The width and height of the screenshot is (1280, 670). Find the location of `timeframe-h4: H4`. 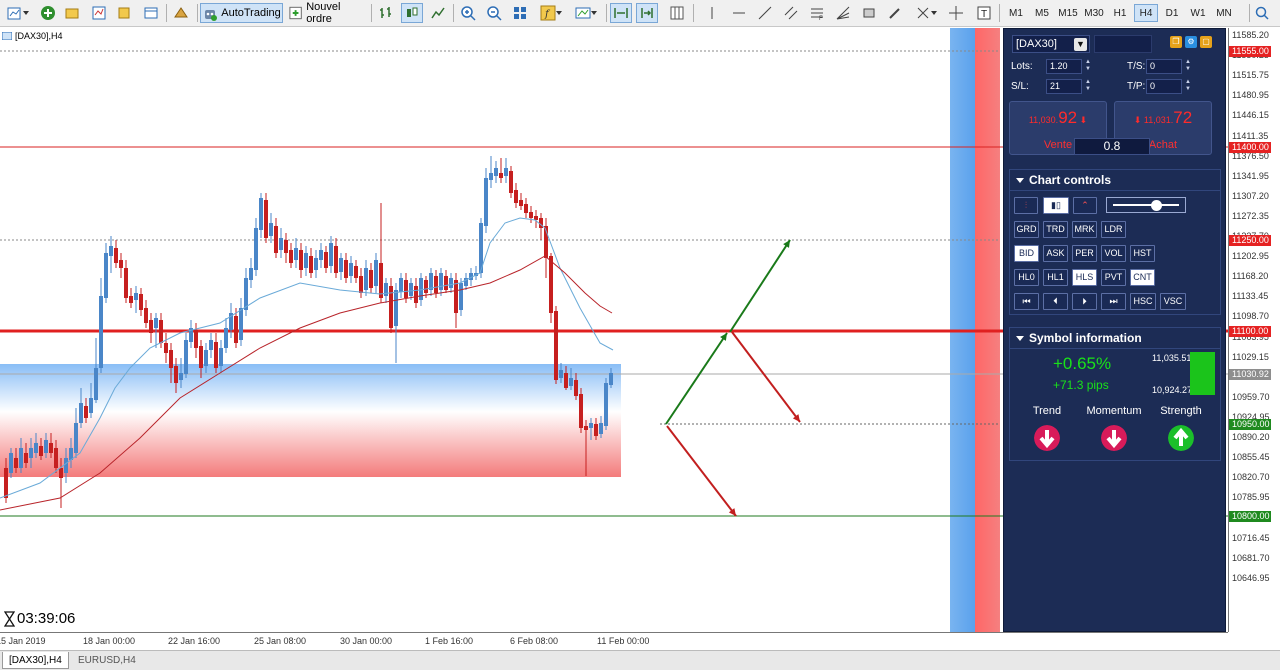

timeframe-h4: H4 is located at coordinates (1146, 13).